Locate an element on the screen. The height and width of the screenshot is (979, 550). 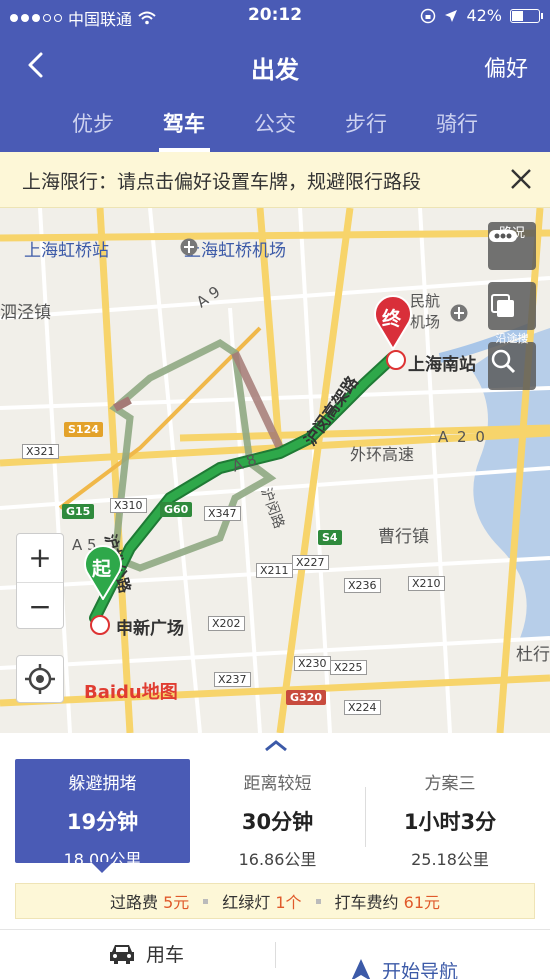
lights-summary: 红绿灯 1个 is located at coordinates (261, 901).